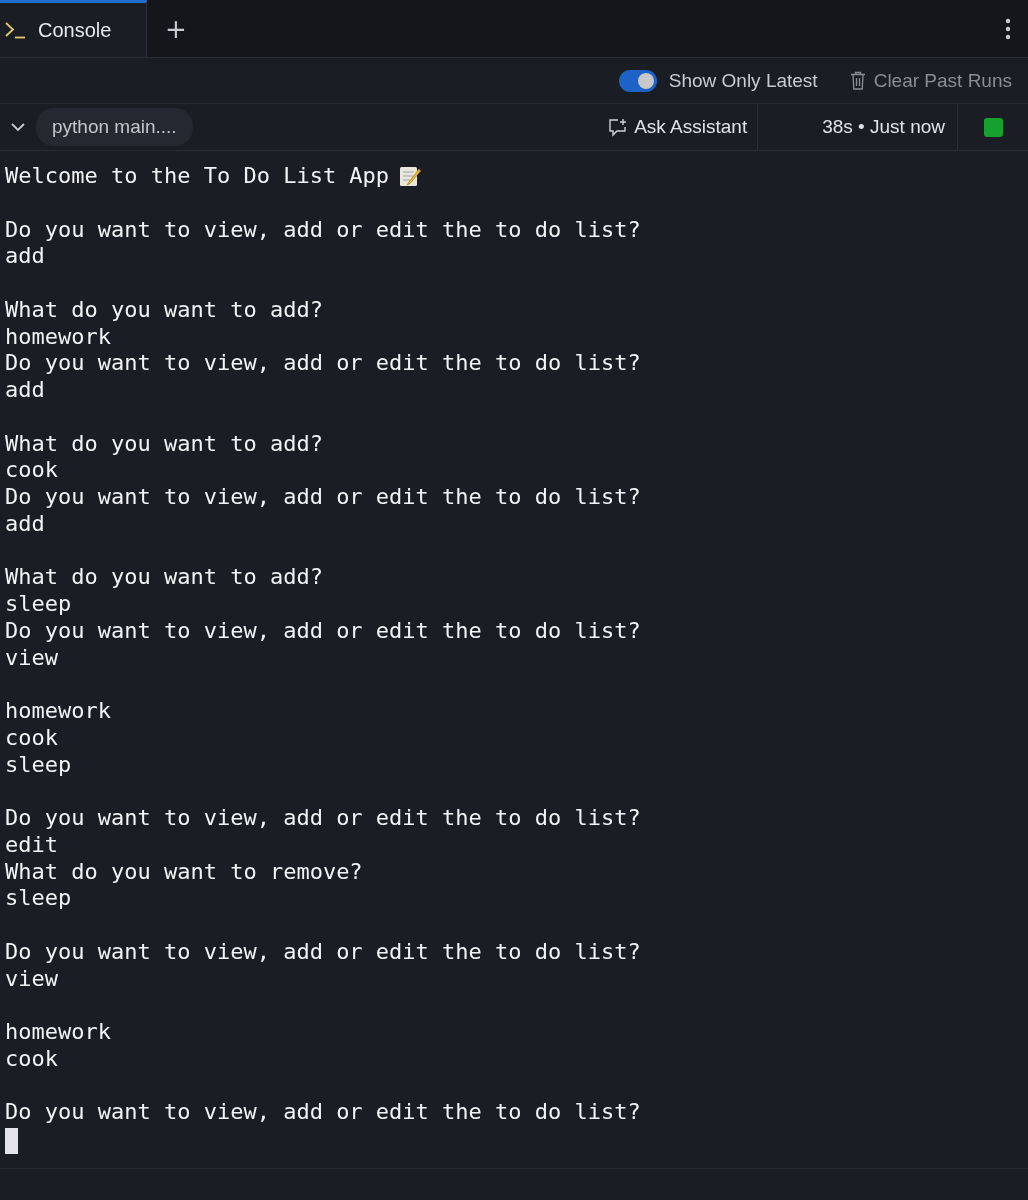  What do you see at coordinates (678, 127) in the screenshot?
I see `ask-assistant-button: Ask Assistant` at bounding box center [678, 127].